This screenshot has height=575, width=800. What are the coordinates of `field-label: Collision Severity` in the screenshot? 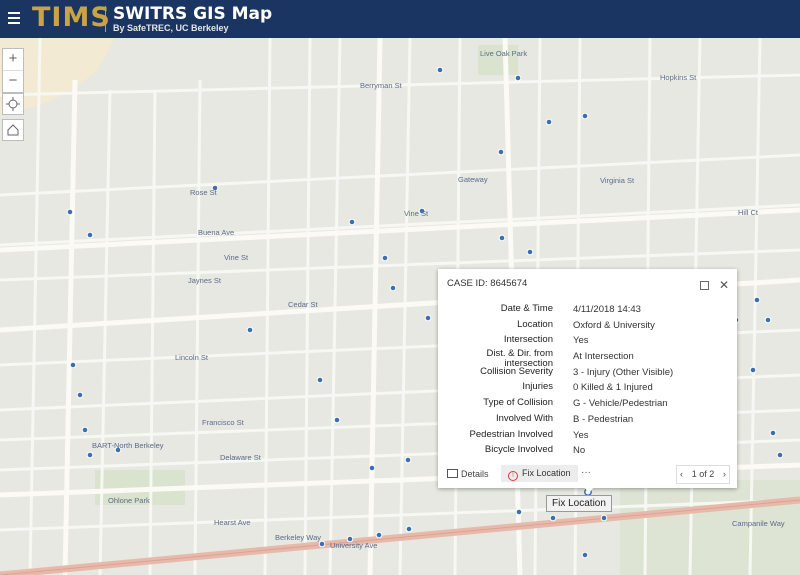 It's located at (516, 371).